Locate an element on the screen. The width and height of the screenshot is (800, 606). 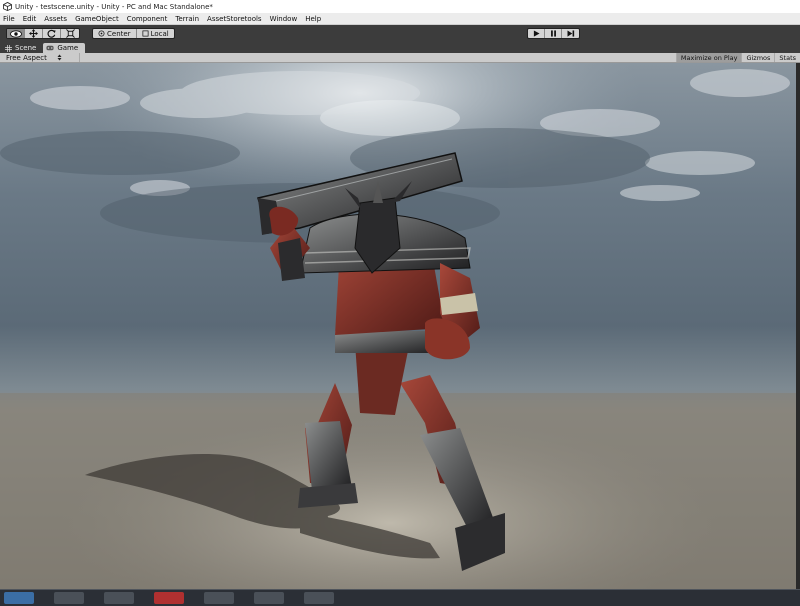
step-button is located at coordinates (570, 33).